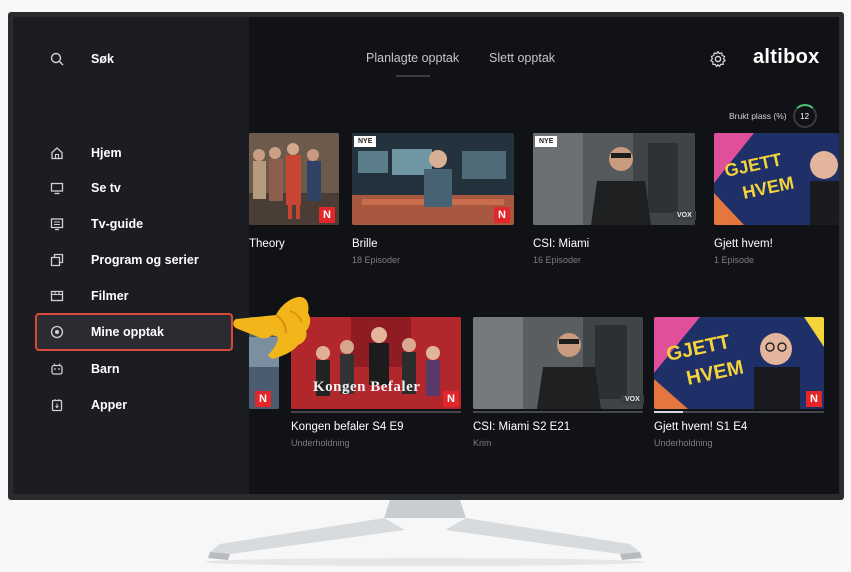 This screenshot has height=572, width=851. I want to click on search-button: Søk, so click(135, 59).